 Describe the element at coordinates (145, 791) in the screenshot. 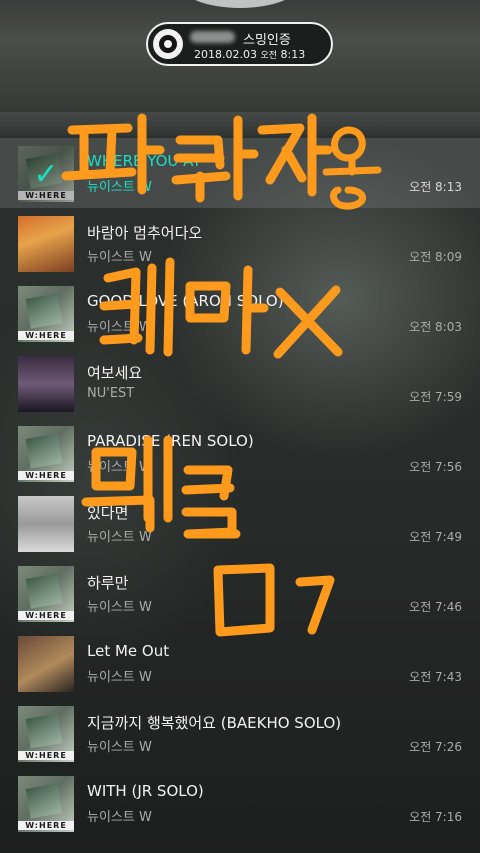

I see `song-title: WITH (JR SOLO)` at that location.